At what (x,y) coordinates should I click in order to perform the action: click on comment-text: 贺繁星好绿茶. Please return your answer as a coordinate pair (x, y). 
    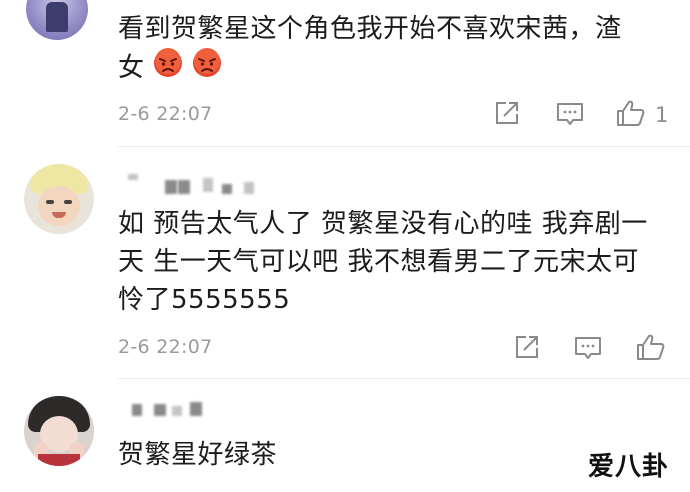
    Looking at the image, I should click on (198, 455).